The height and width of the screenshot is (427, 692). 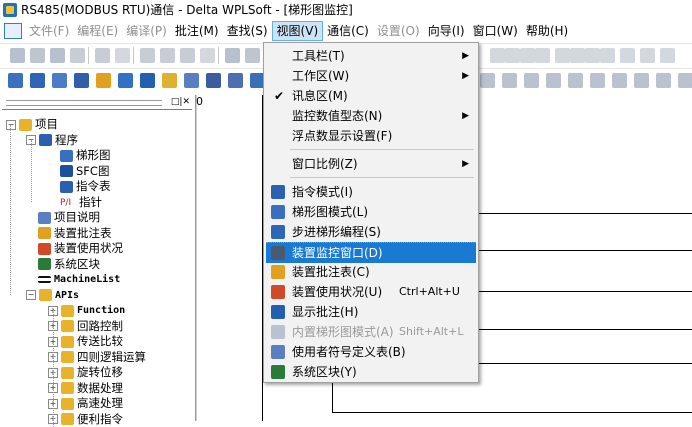 I want to click on menu-item-label: 监控数值型态(N), so click(x=337, y=116).